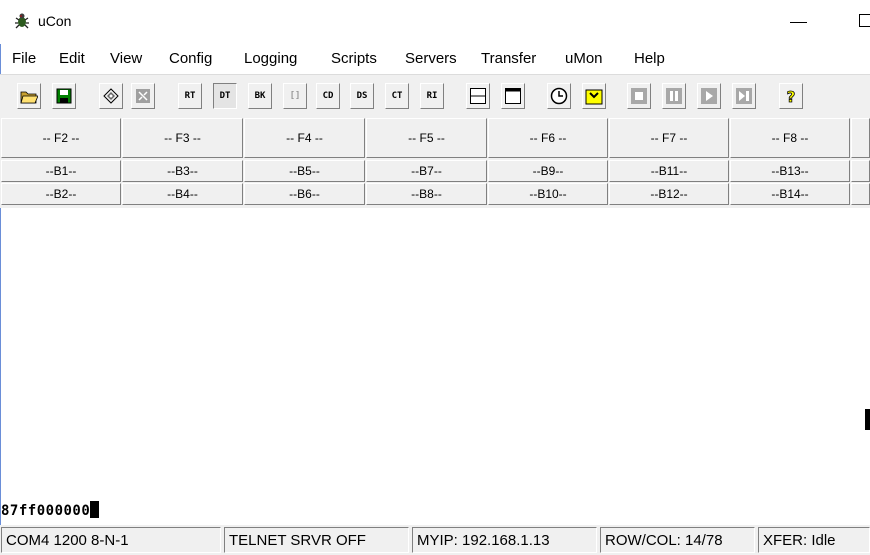 This screenshot has width=870, height=555. What do you see at coordinates (61, 194) in the screenshot?
I see `b2-button: --B2--` at bounding box center [61, 194].